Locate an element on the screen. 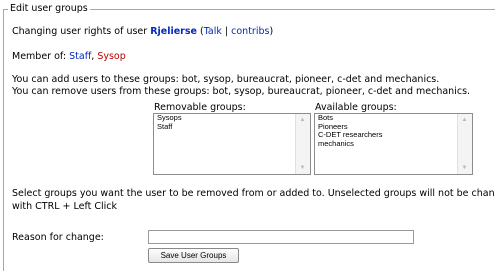 Image resolution: width=495 pixels, height=271 pixels. open-paren: ( is located at coordinates (200, 31).